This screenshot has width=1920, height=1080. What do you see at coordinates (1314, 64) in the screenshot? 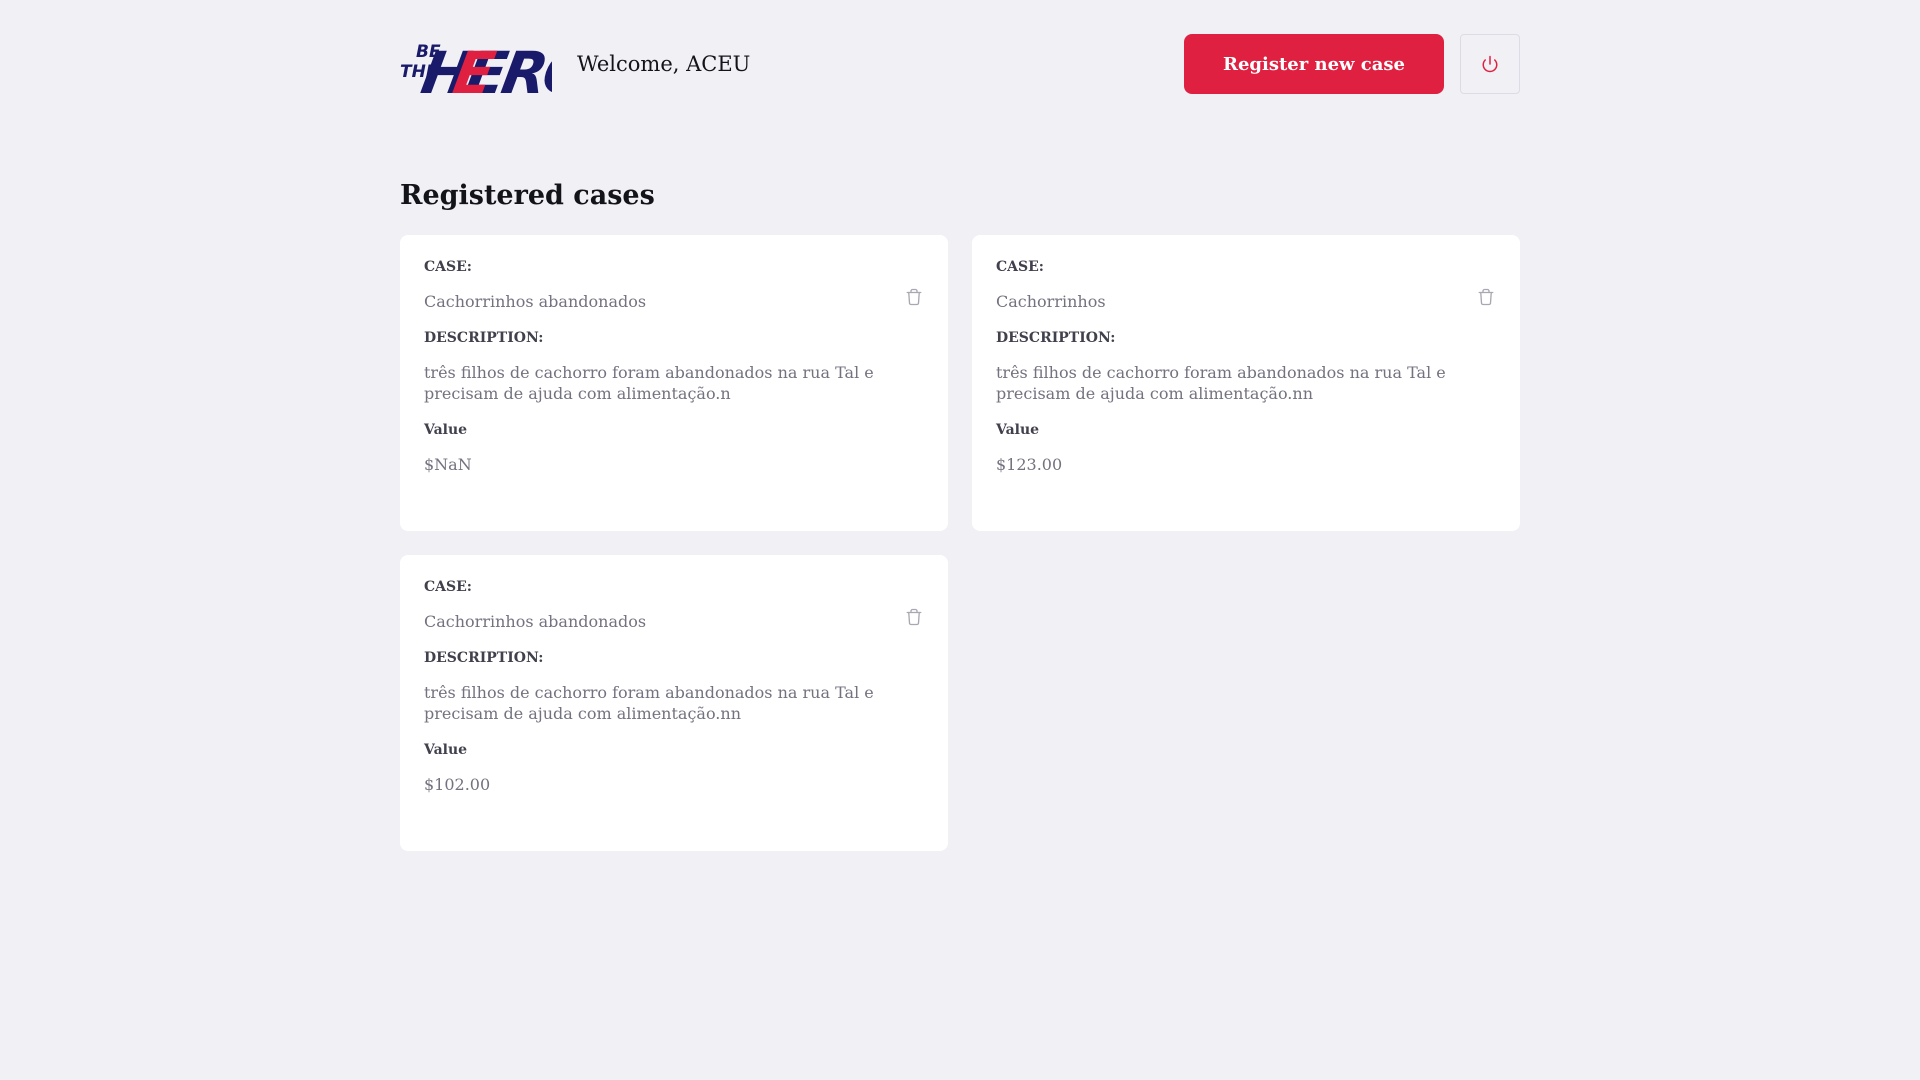
I see `register-new-case-button: Register new case` at bounding box center [1314, 64].